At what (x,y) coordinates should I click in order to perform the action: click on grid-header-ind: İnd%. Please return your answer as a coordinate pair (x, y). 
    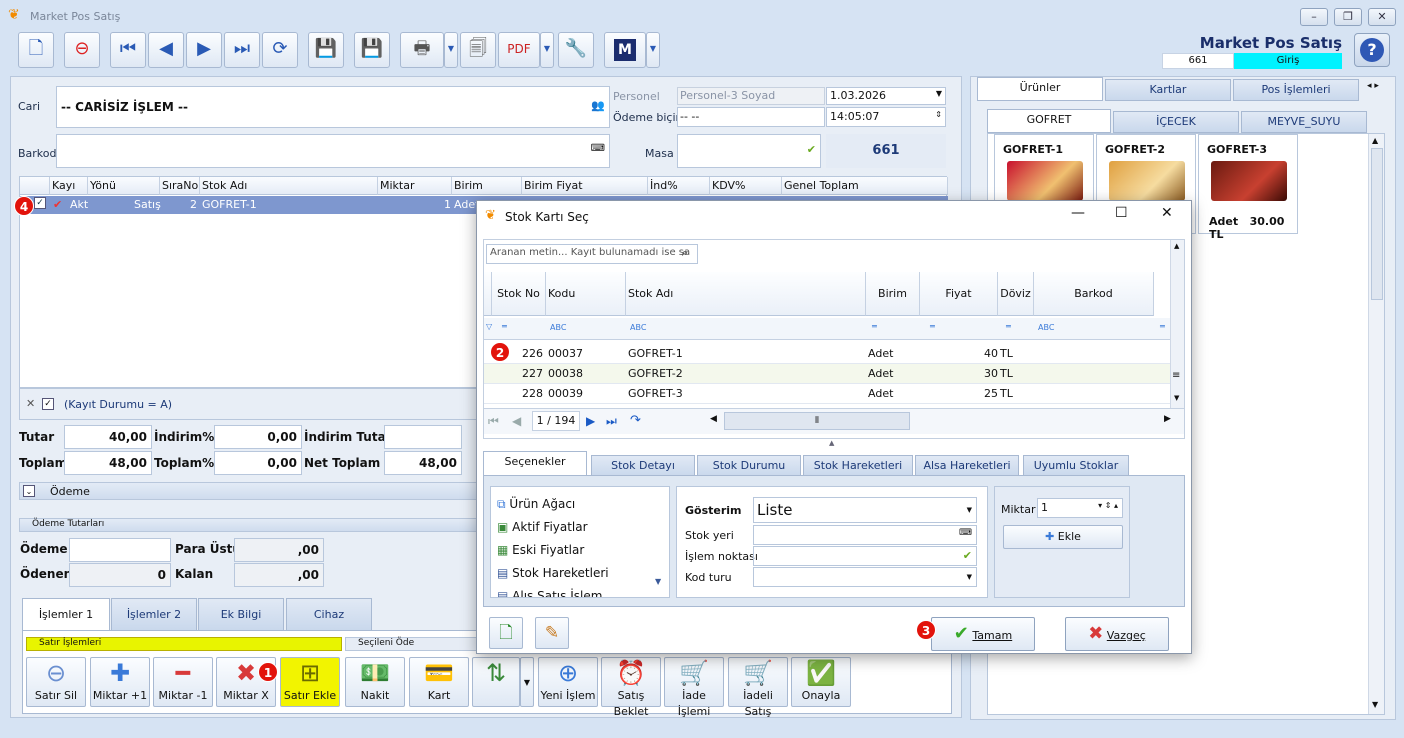
    Looking at the image, I should click on (679, 186).